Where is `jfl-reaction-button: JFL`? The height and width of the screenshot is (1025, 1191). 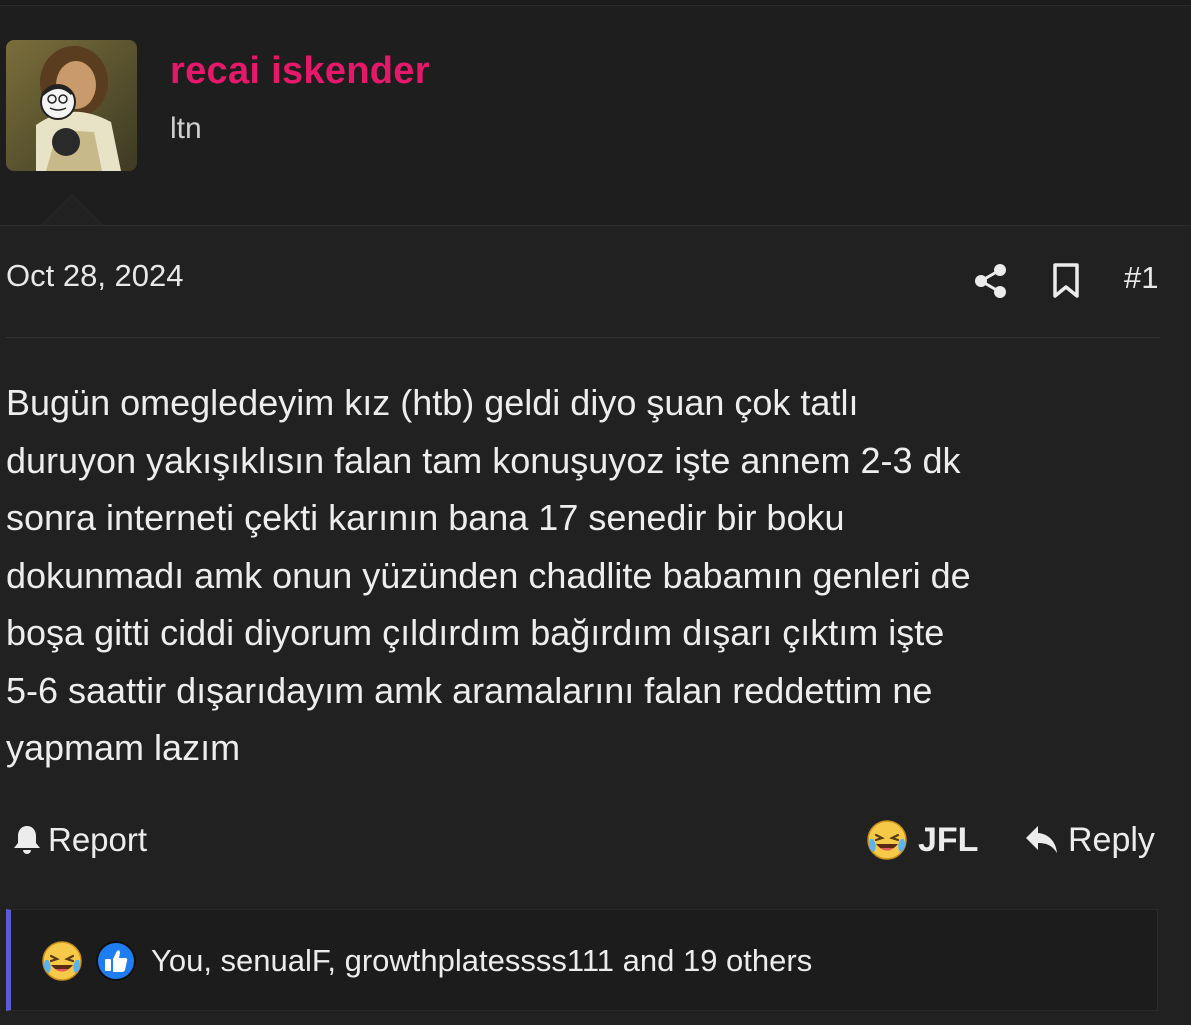
jfl-reaction-button: JFL is located at coordinates (922, 840).